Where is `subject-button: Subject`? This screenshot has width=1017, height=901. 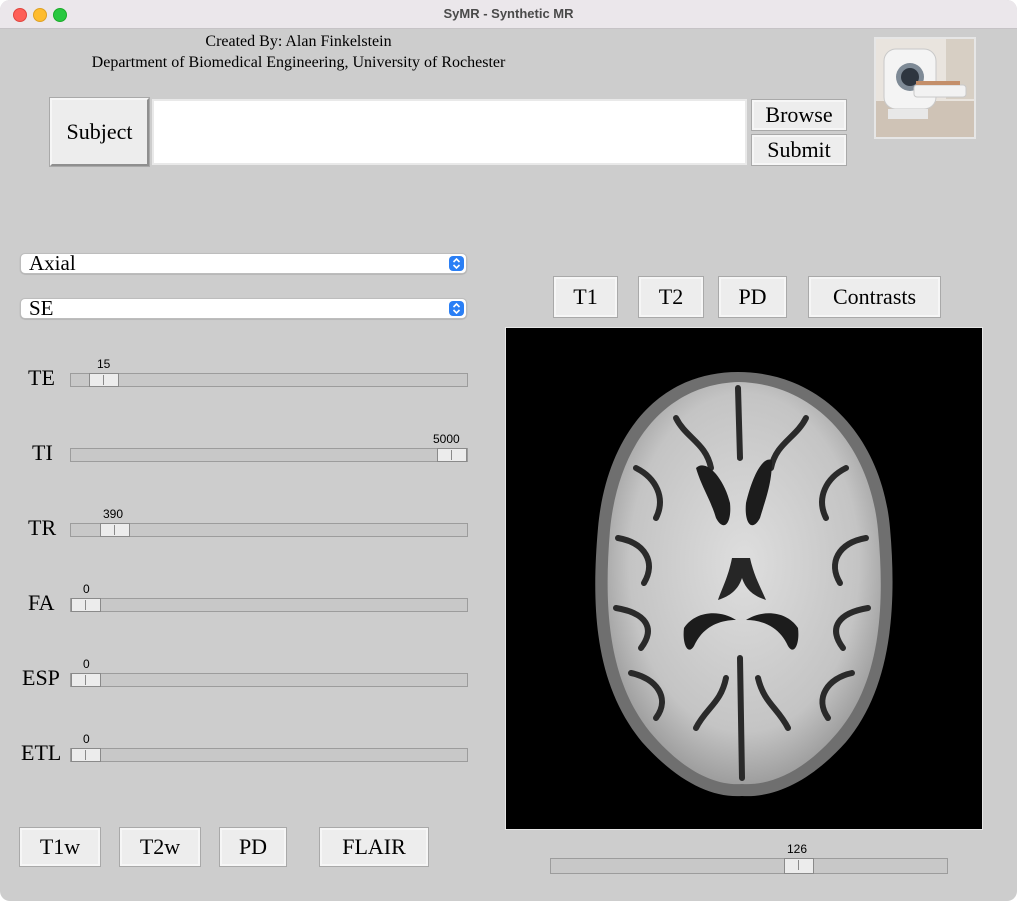 subject-button: Subject is located at coordinates (99, 132).